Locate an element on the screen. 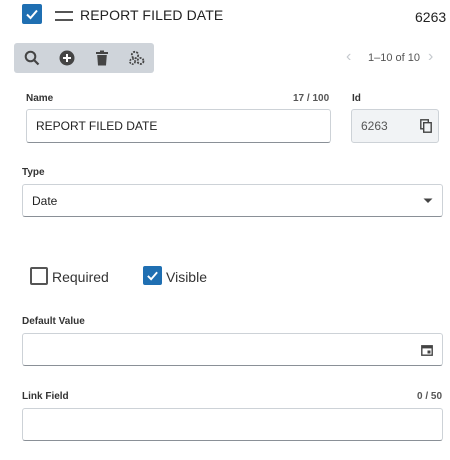 This screenshot has width=450, height=460. search-button is located at coordinates (31, 58).